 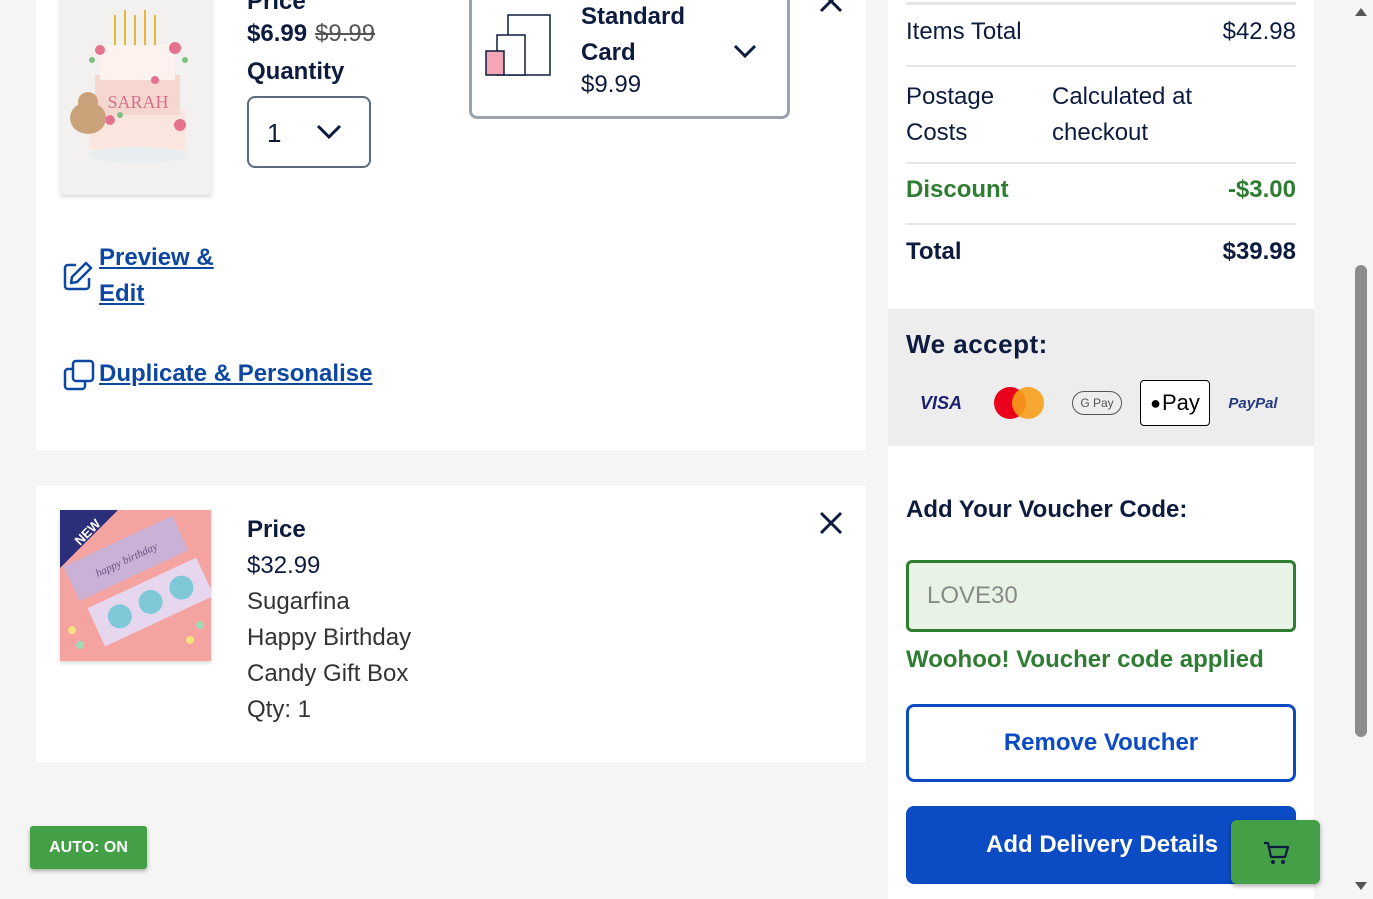 I want to click on cart-icon, so click(x=1277, y=852).